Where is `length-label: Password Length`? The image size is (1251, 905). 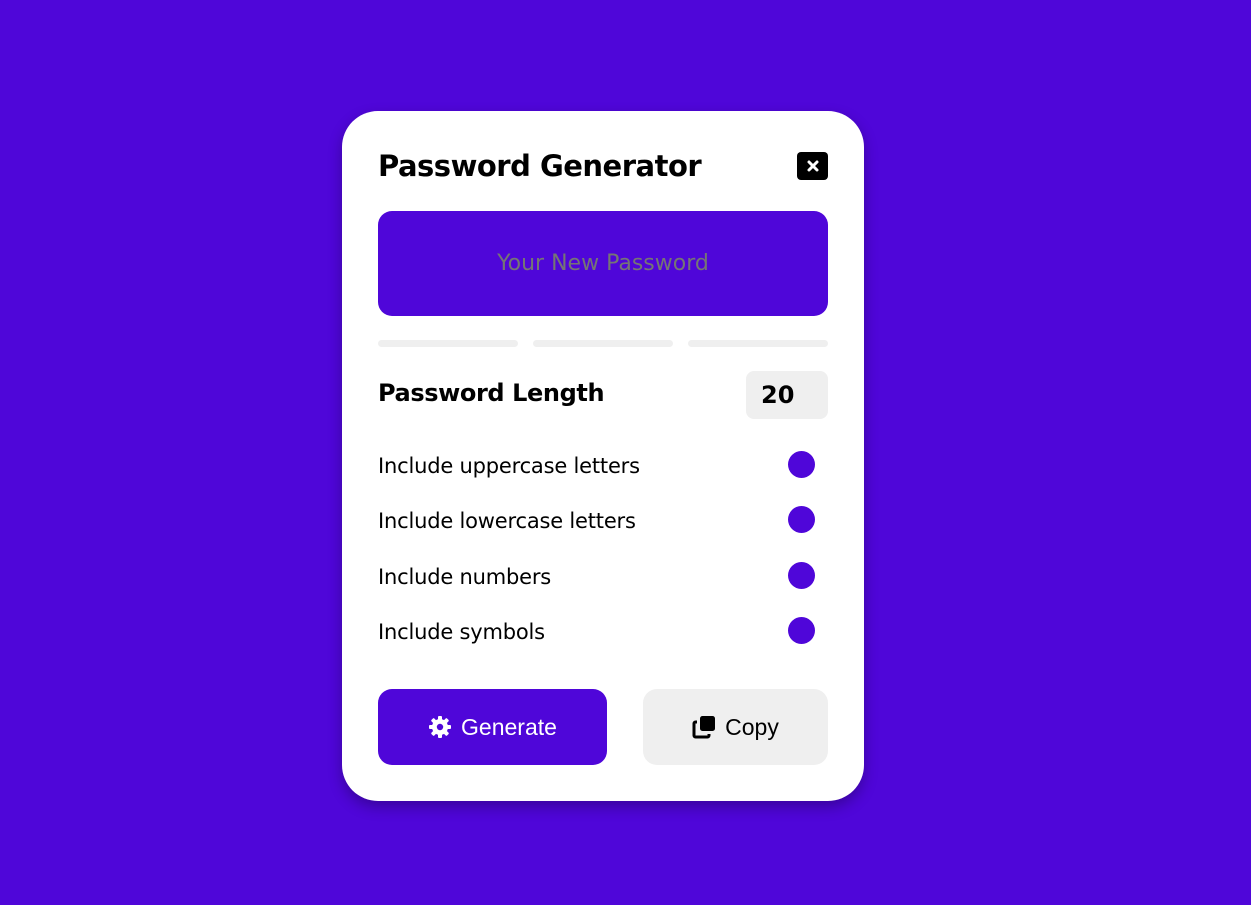 length-label: Password Length is located at coordinates (491, 393).